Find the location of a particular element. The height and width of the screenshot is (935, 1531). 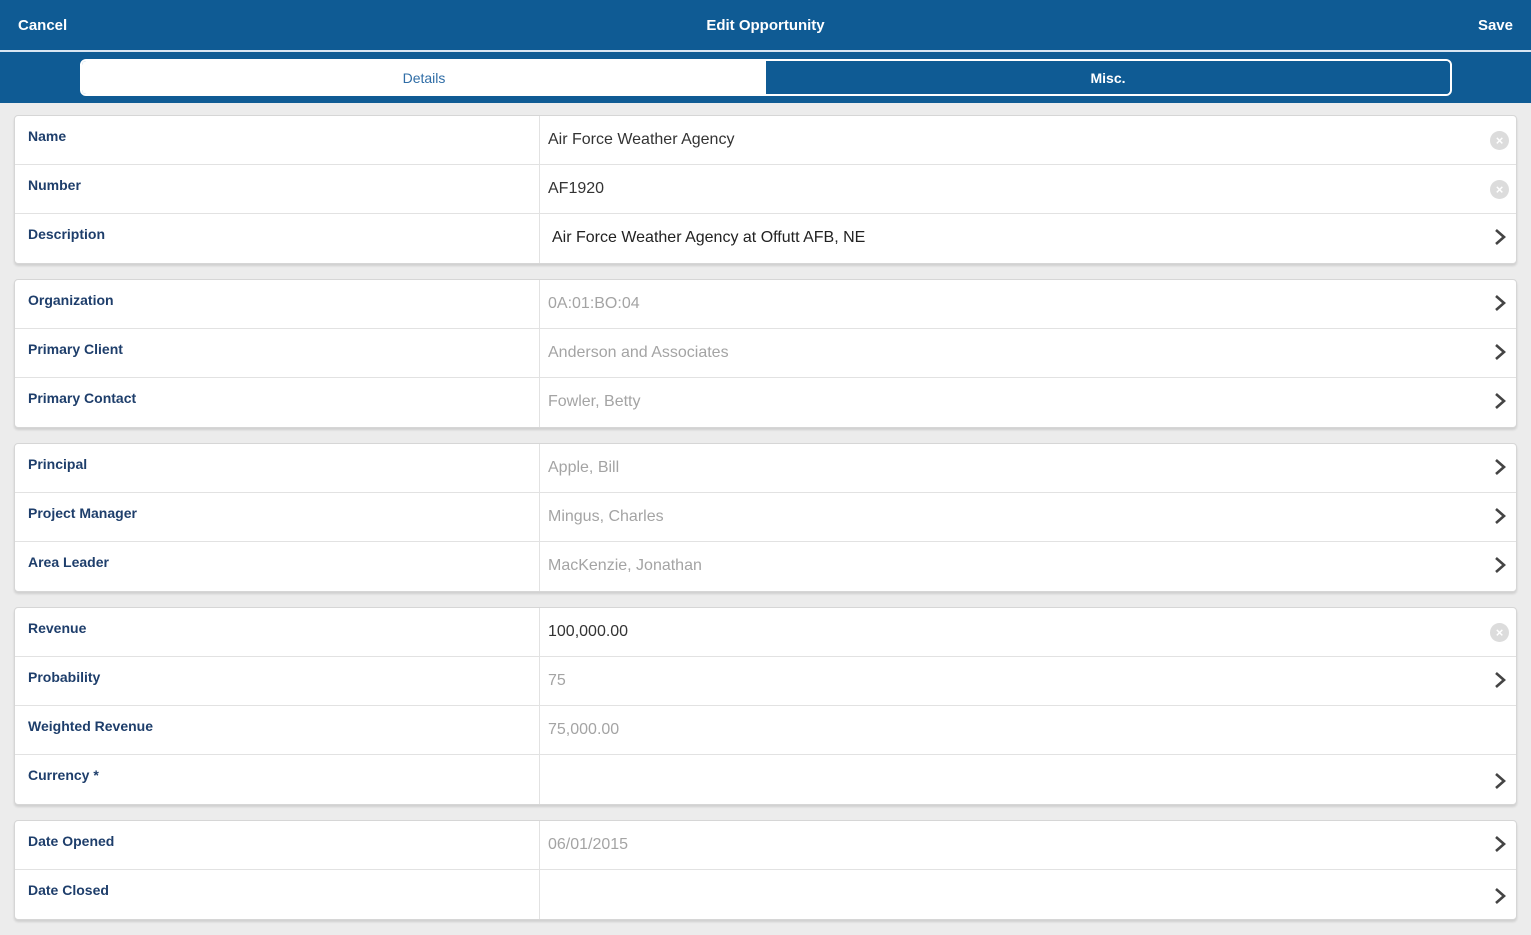

probability-field: 75 is located at coordinates (1028, 681).